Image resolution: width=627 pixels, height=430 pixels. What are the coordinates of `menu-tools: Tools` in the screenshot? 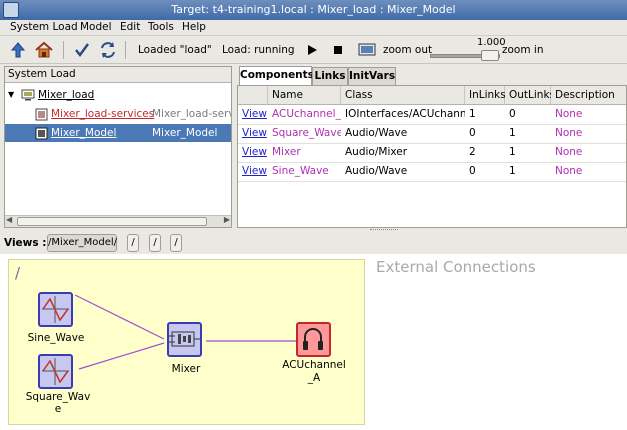 It's located at (161, 27).